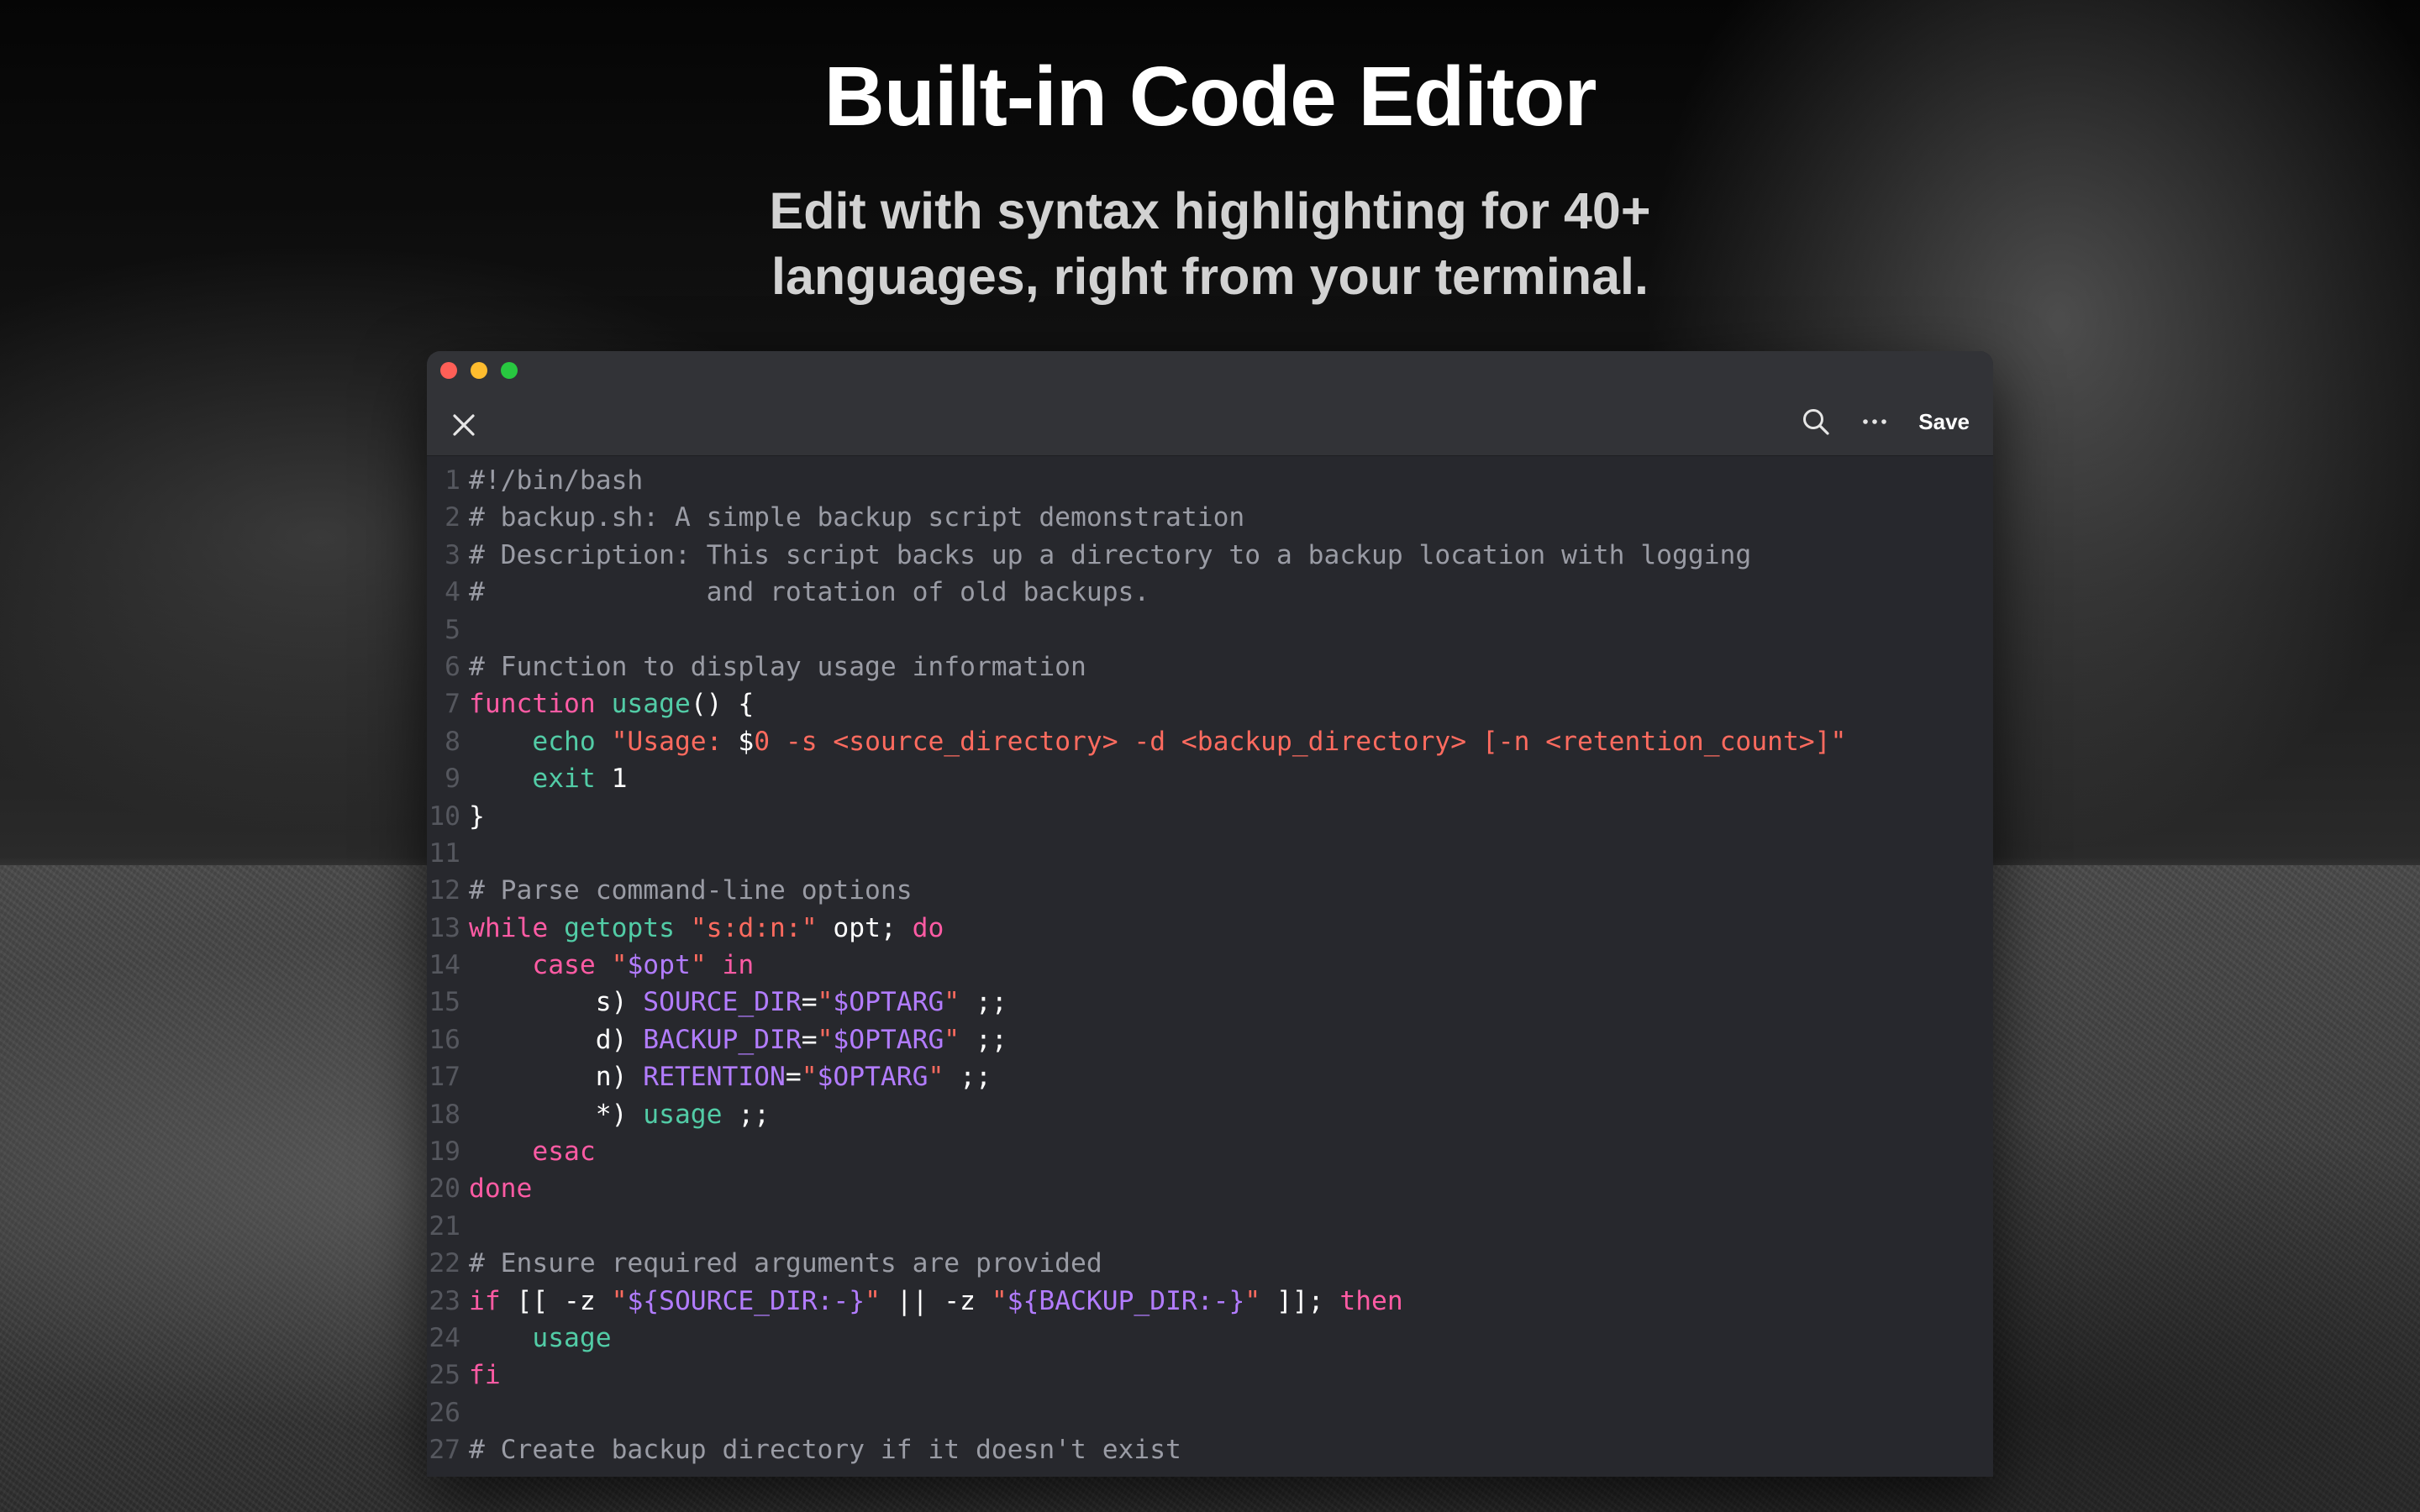 This screenshot has width=2420, height=1512. What do you see at coordinates (1210, 592) in the screenshot?
I see `code-line: 4 # and rotation of old backups.` at bounding box center [1210, 592].